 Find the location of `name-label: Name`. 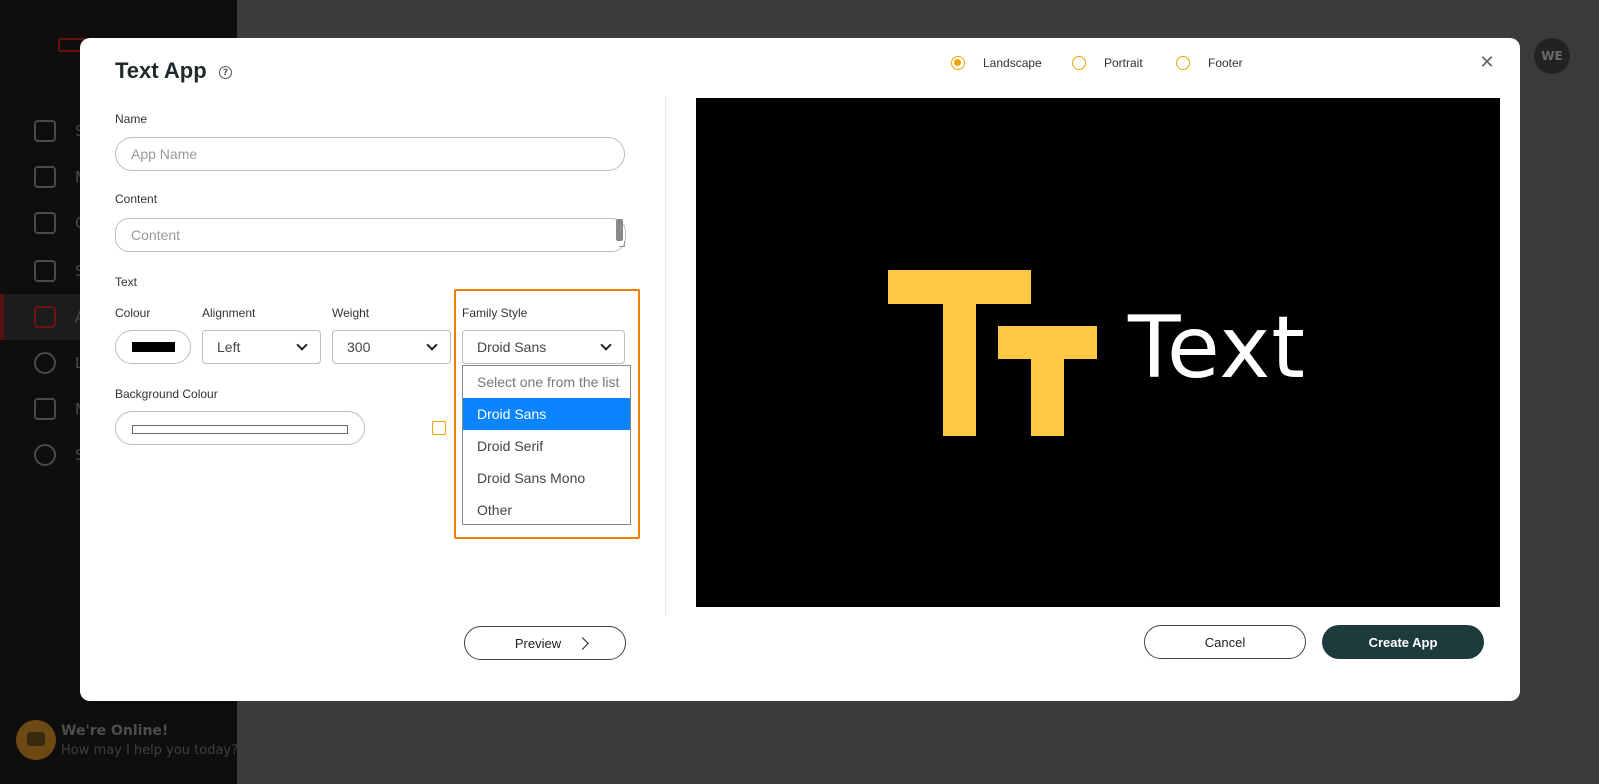

name-label: Name is located at coordinates (131, 119).